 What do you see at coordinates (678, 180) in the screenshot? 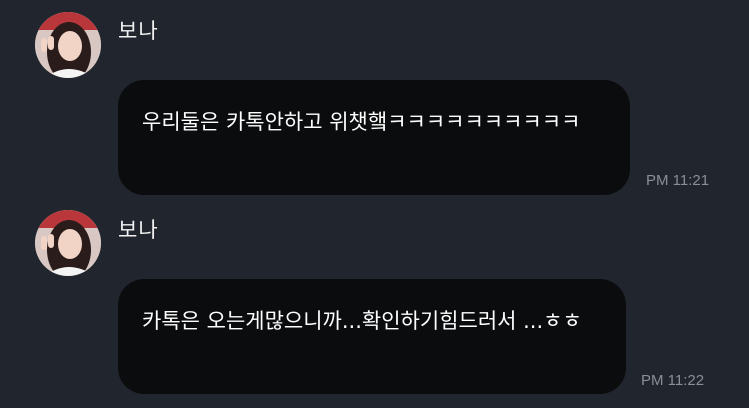
I see `message-timestamp: PM 11:21` at bounding box center [678, 180].